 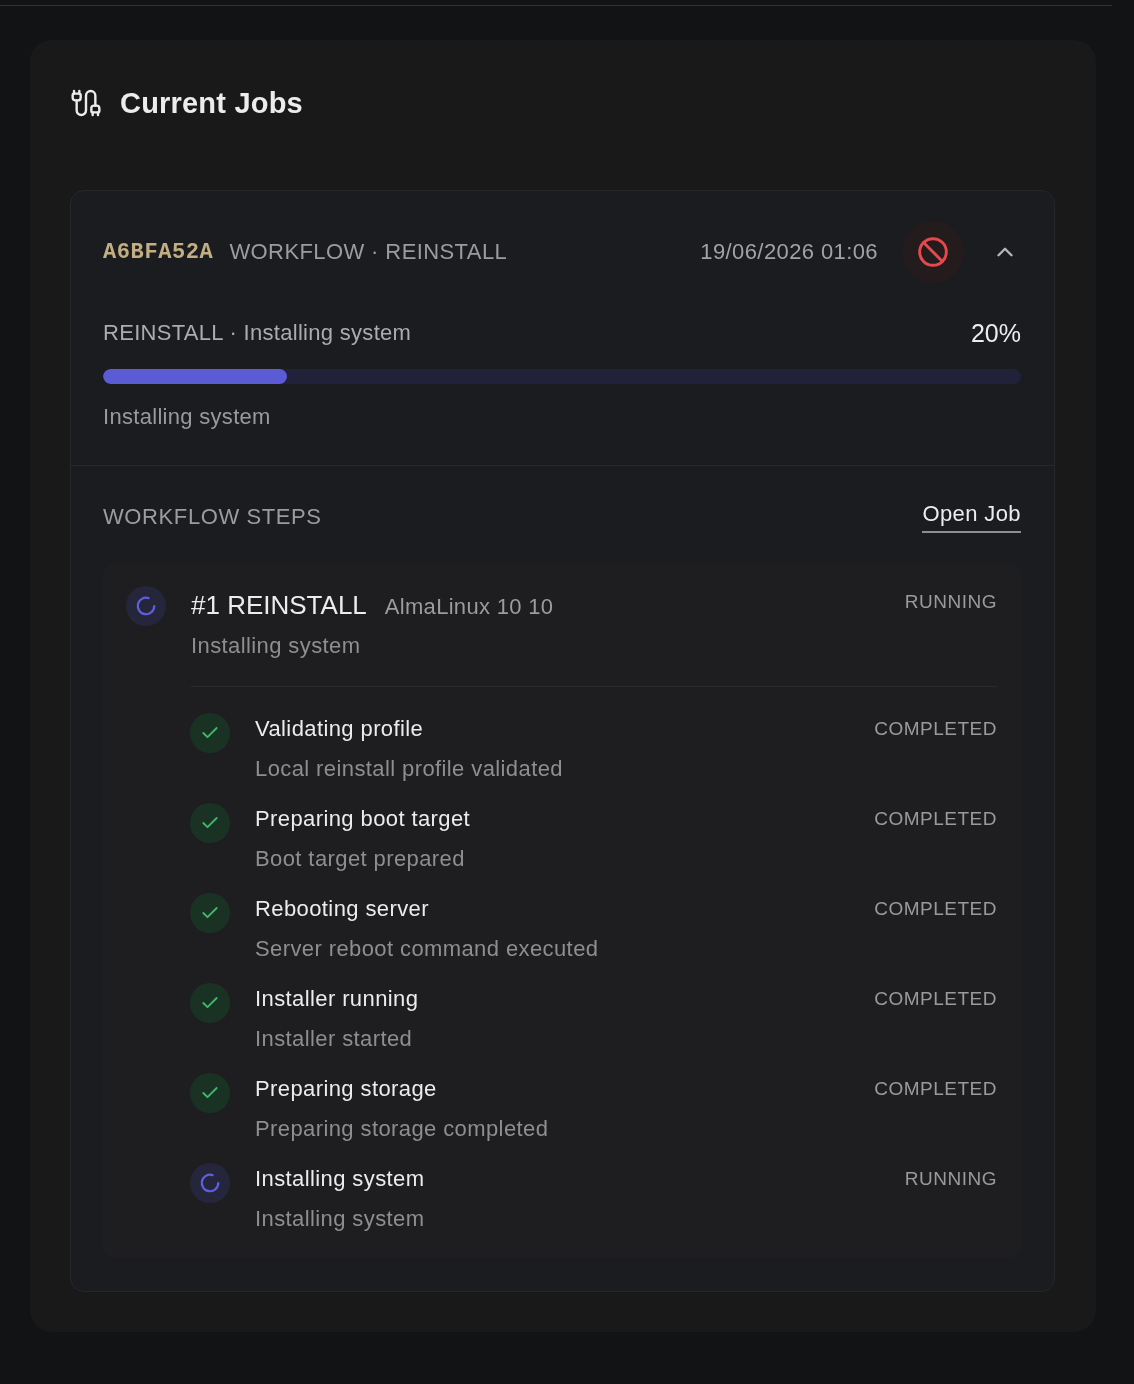 What do you see at coordinates (363, 819) in the screenshot?
I see `substep-title: Preparing boot target` at bounding box center [363, 819].